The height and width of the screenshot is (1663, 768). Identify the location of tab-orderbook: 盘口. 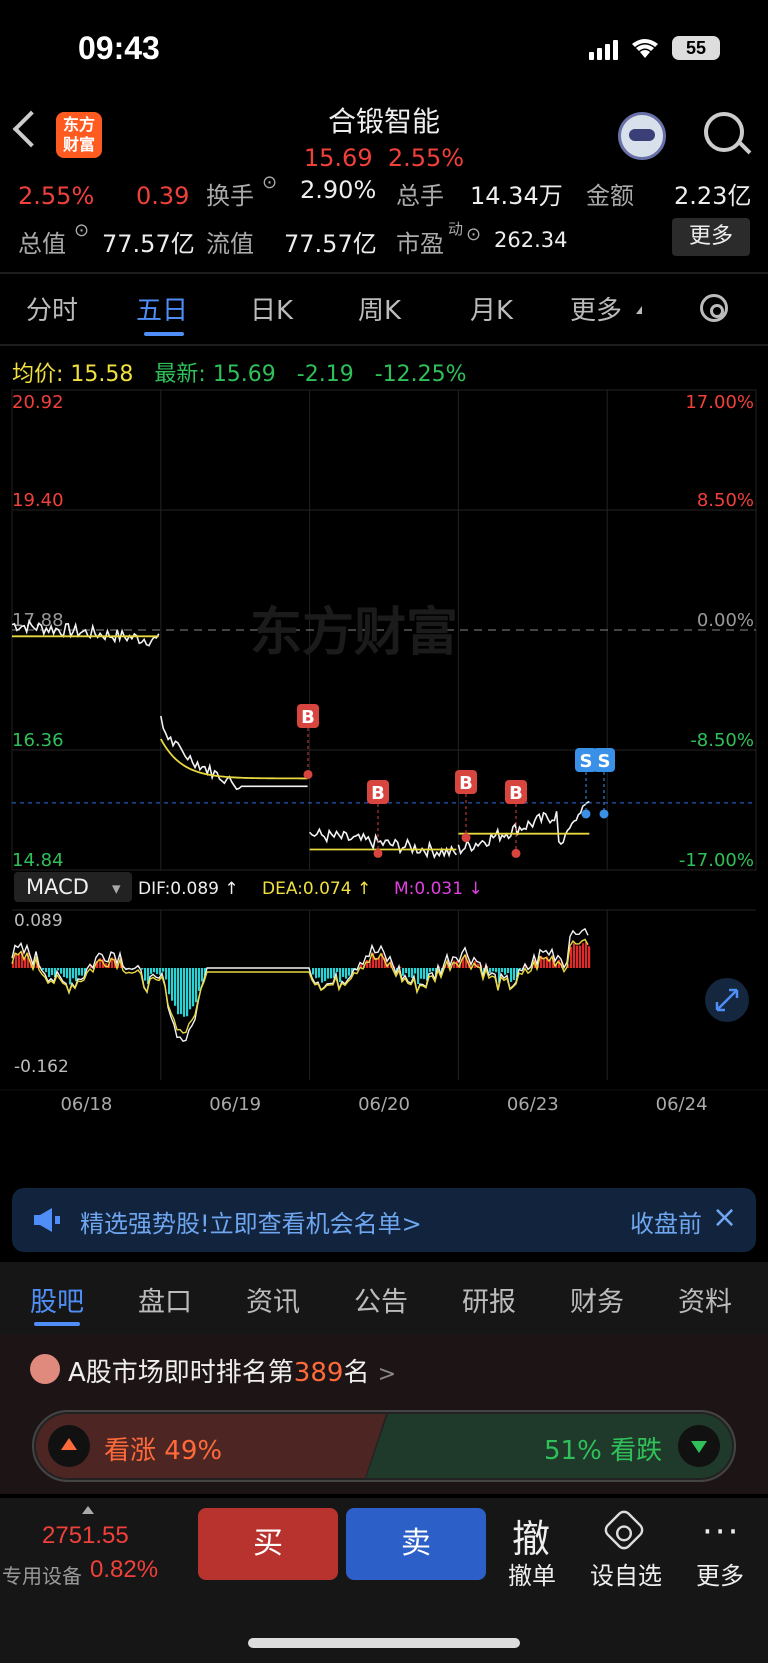
(165, 1299).